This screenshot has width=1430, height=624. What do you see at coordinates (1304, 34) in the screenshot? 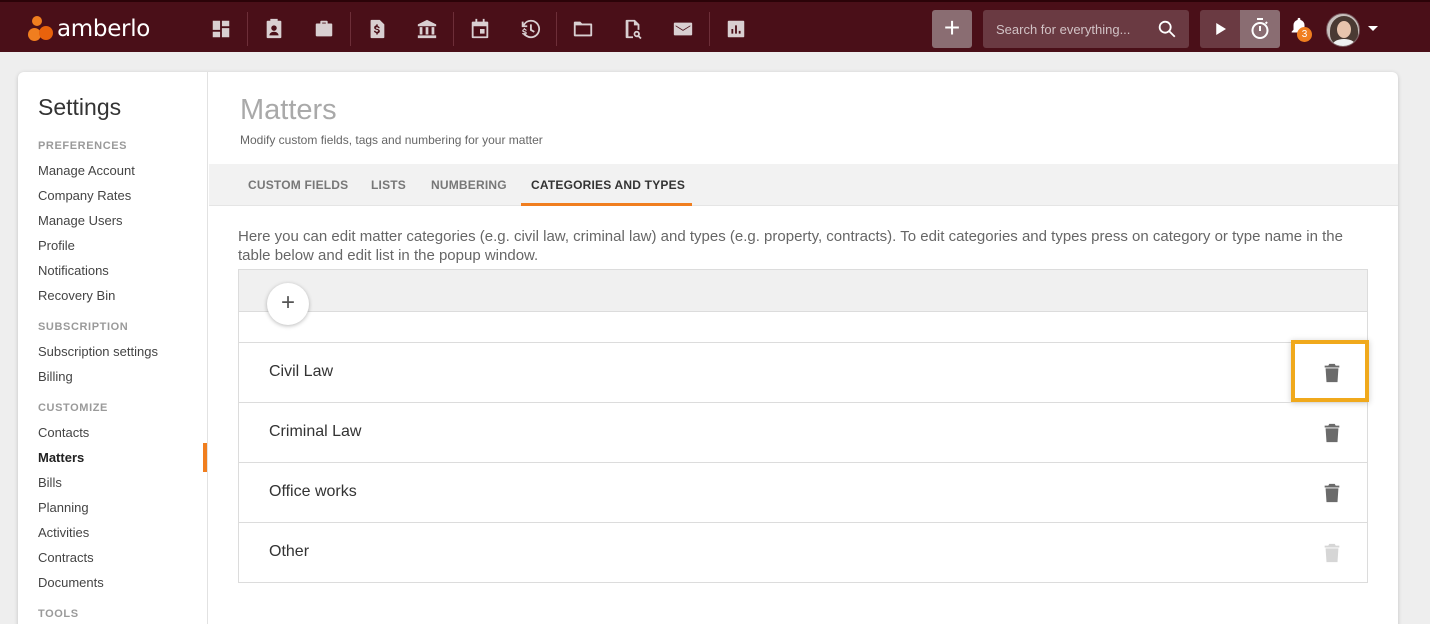
I see `notification-count-badge: 3` at bounding box center [1304, 34].